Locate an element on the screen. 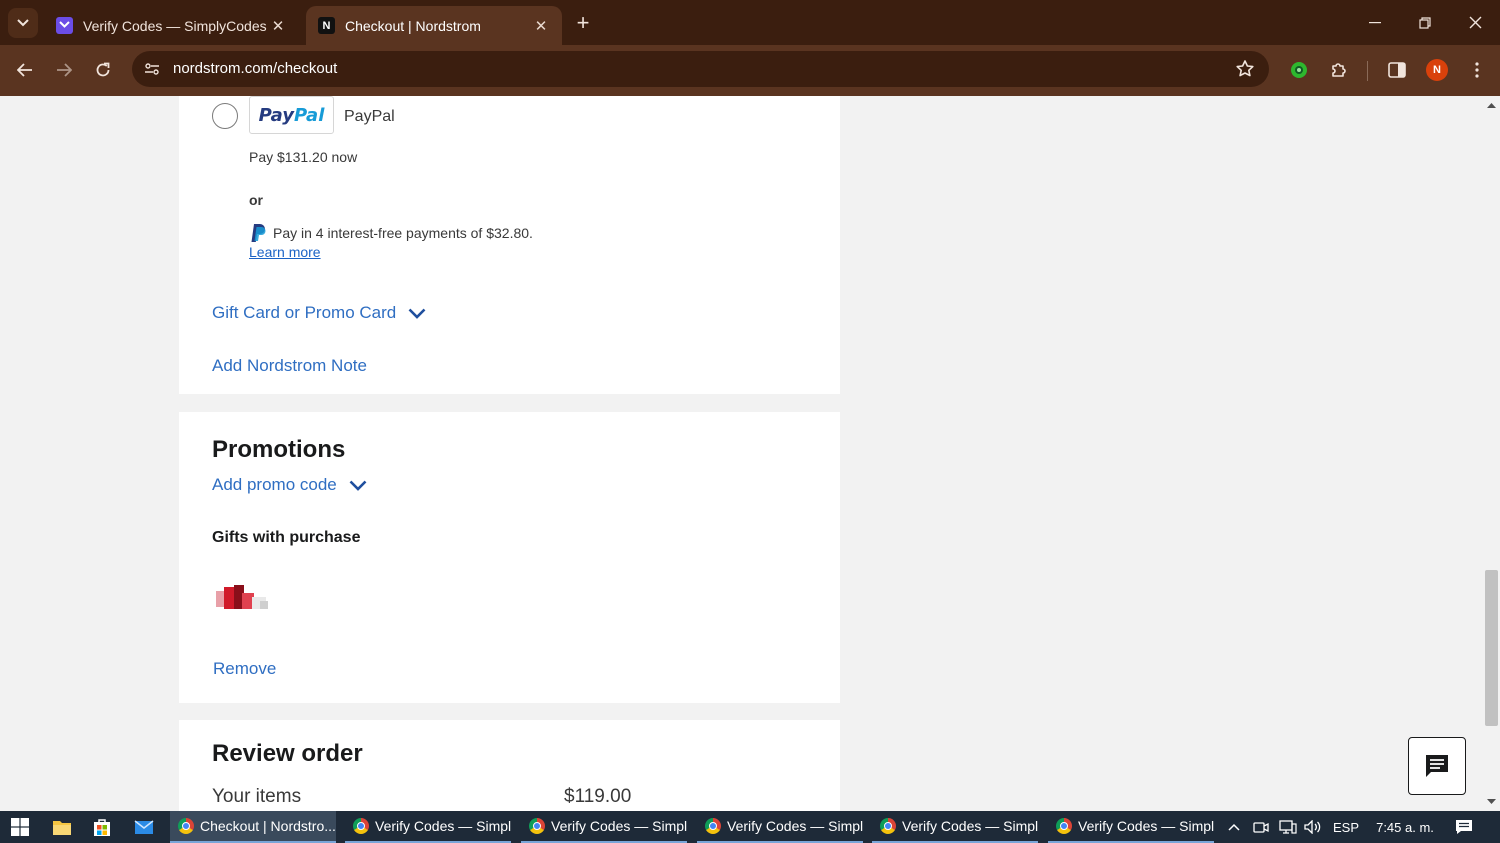  browser-toolbar: nordstrom.com/checkout N is located at coordinates (750, 70).